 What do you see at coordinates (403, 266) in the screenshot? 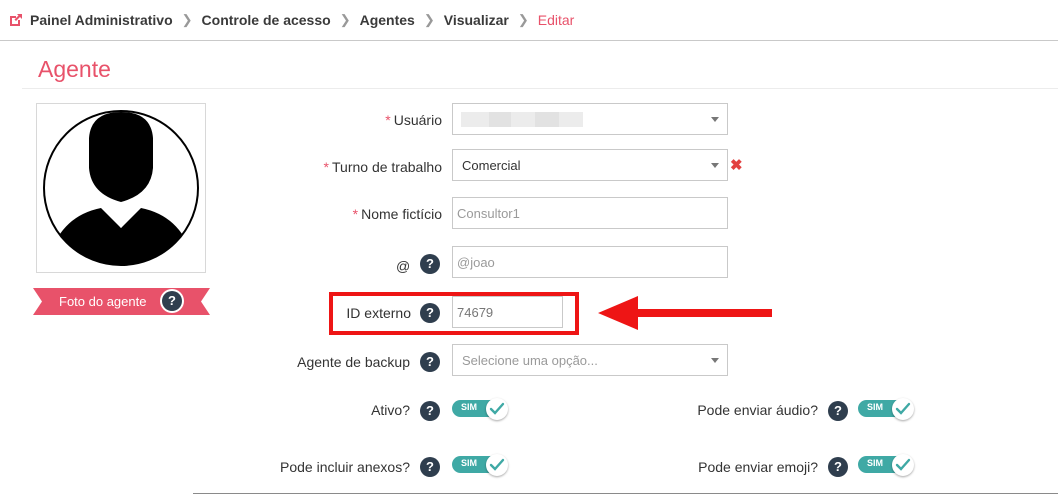
I see `arroba-label: @` at bounding box center [403, 266].